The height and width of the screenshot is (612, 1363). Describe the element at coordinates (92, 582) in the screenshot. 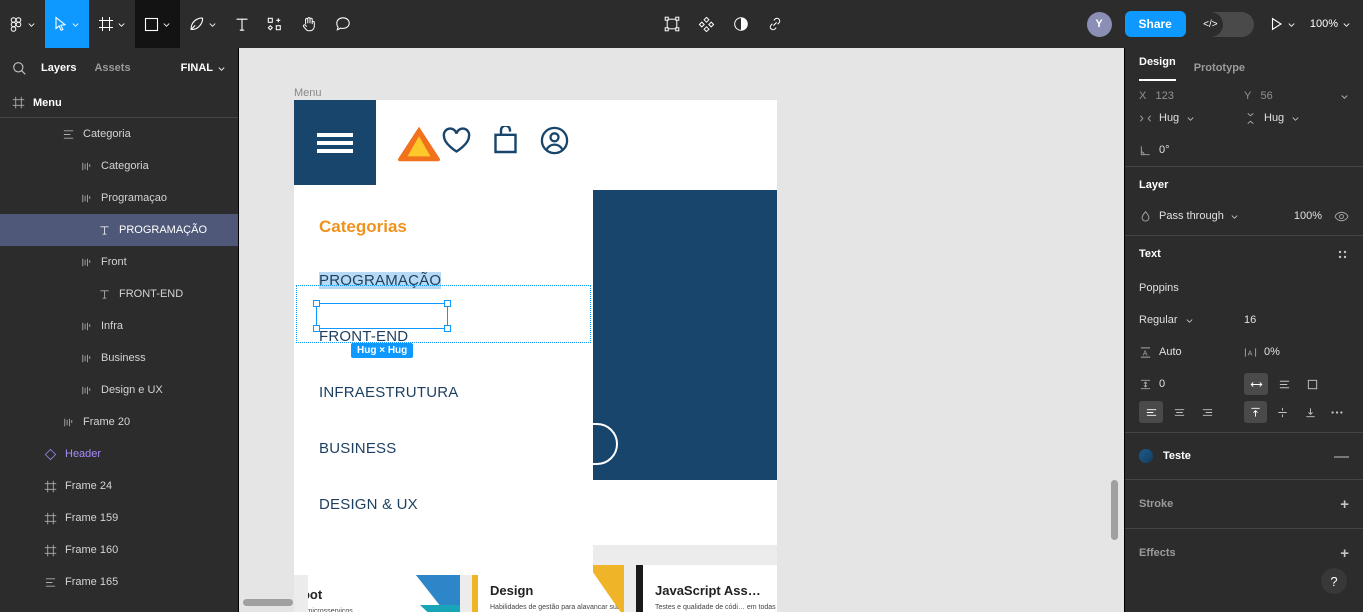

I see `layer-name: Frame 165` at that location.